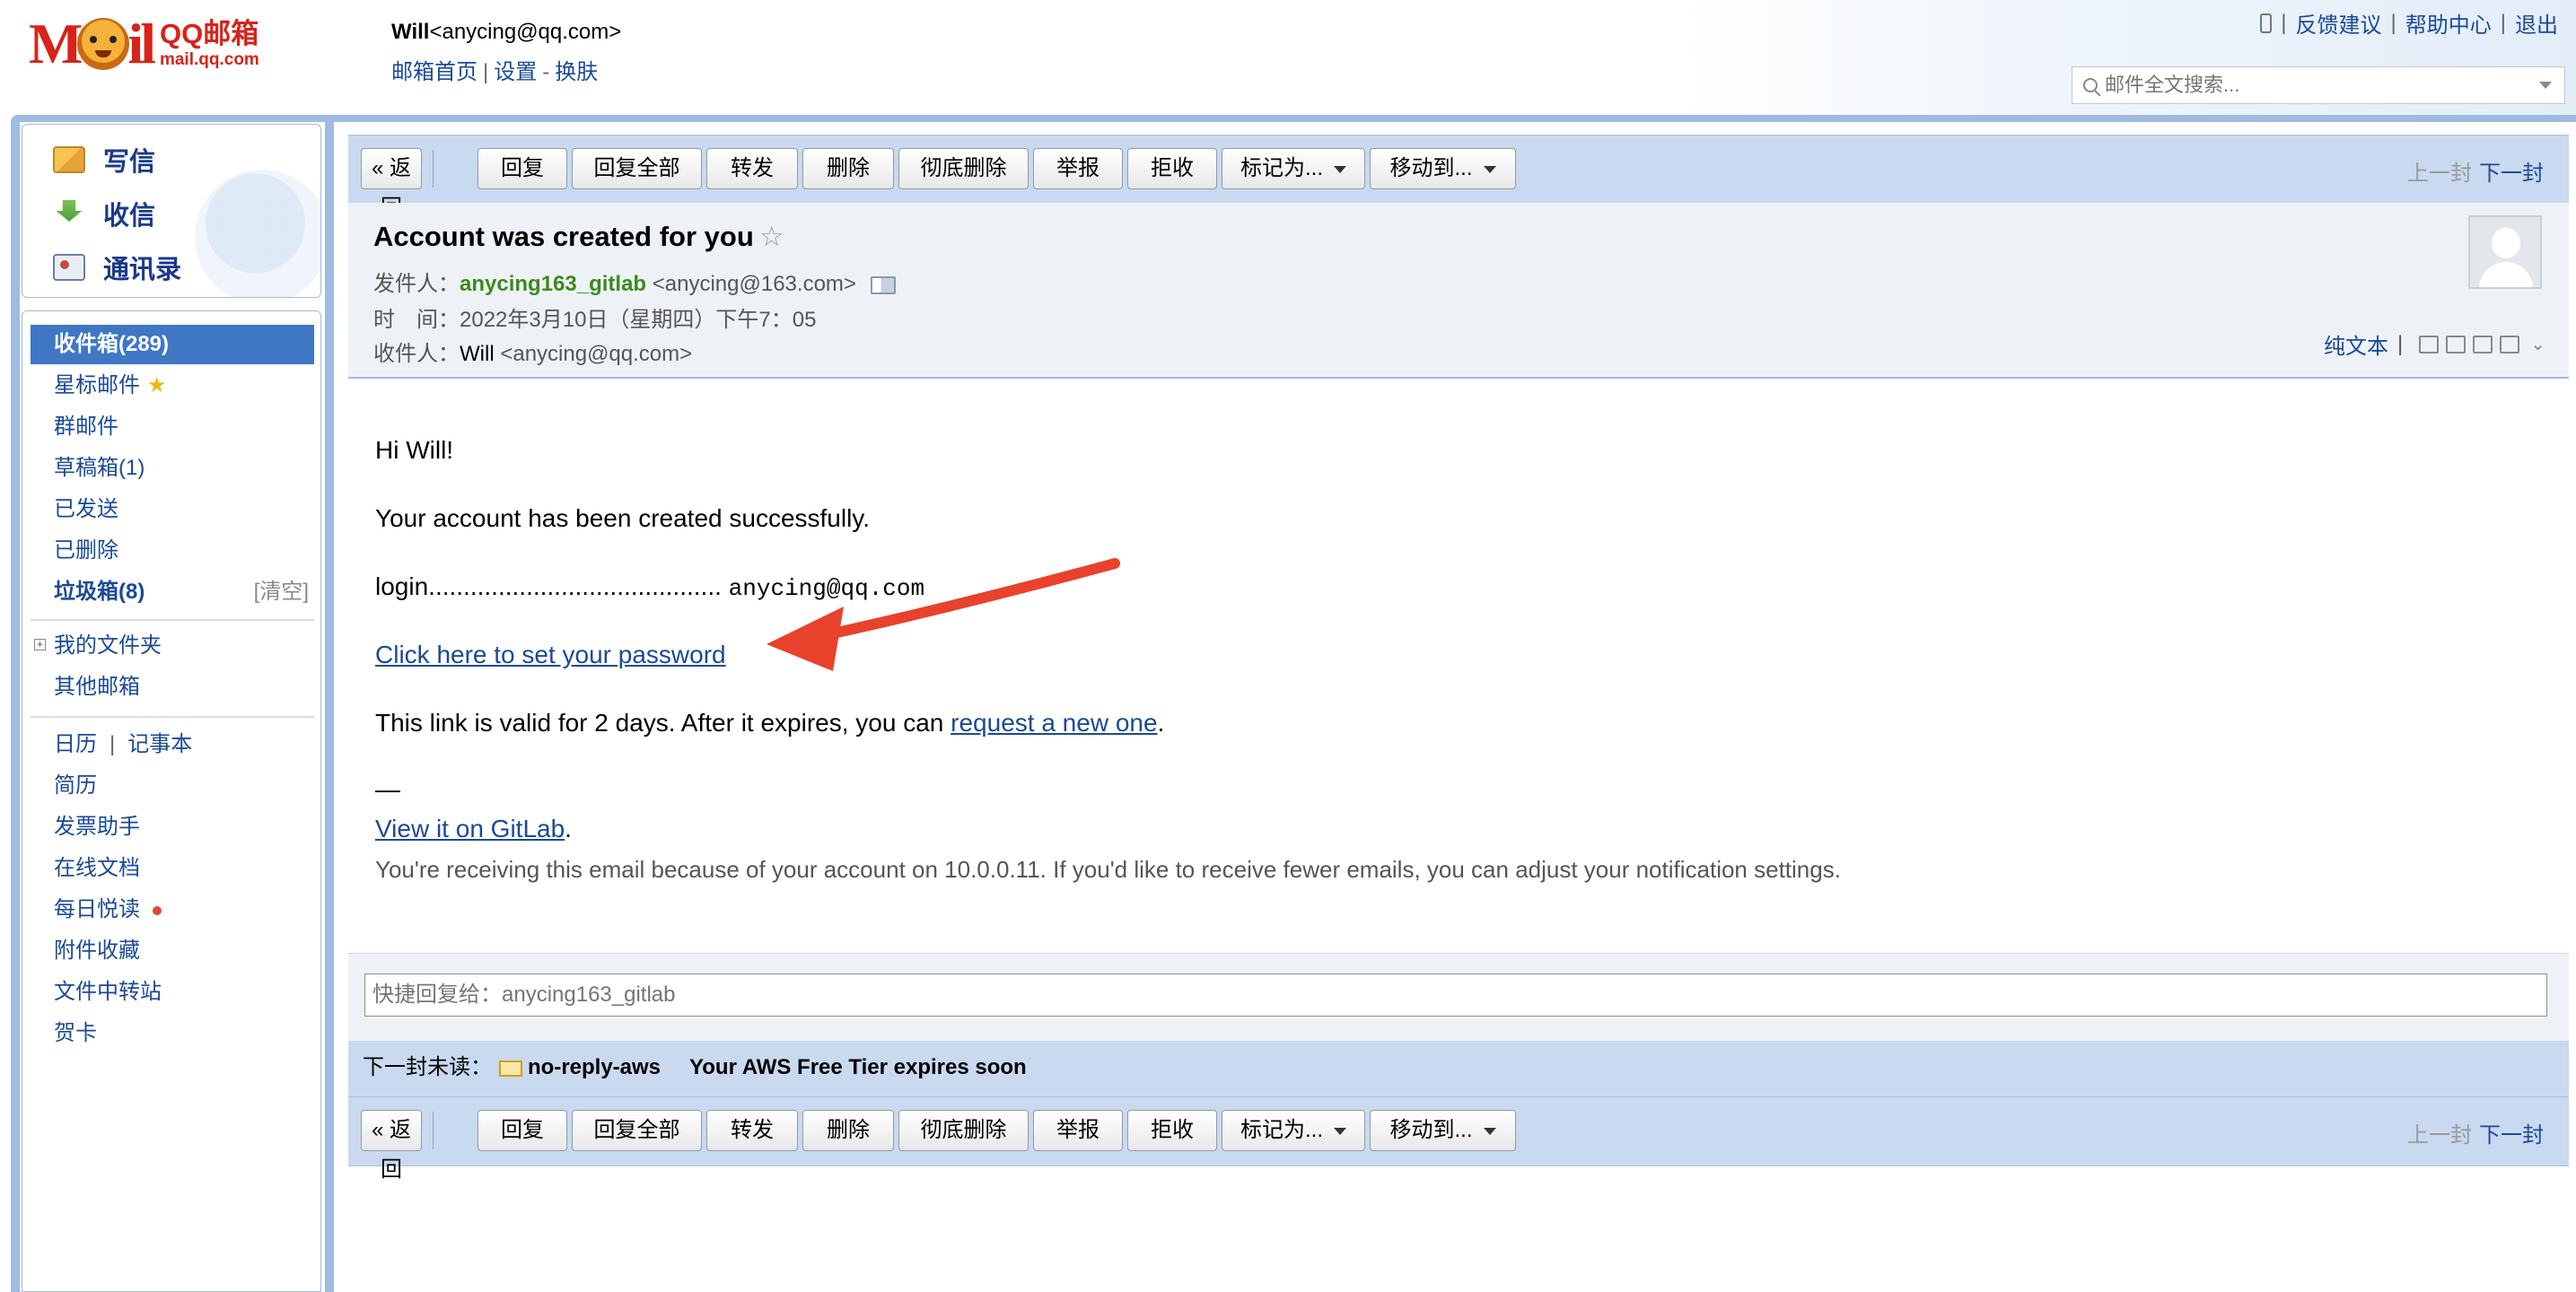  I want to click on app-greeting-cards: 贺卡, so click(172, 1033).